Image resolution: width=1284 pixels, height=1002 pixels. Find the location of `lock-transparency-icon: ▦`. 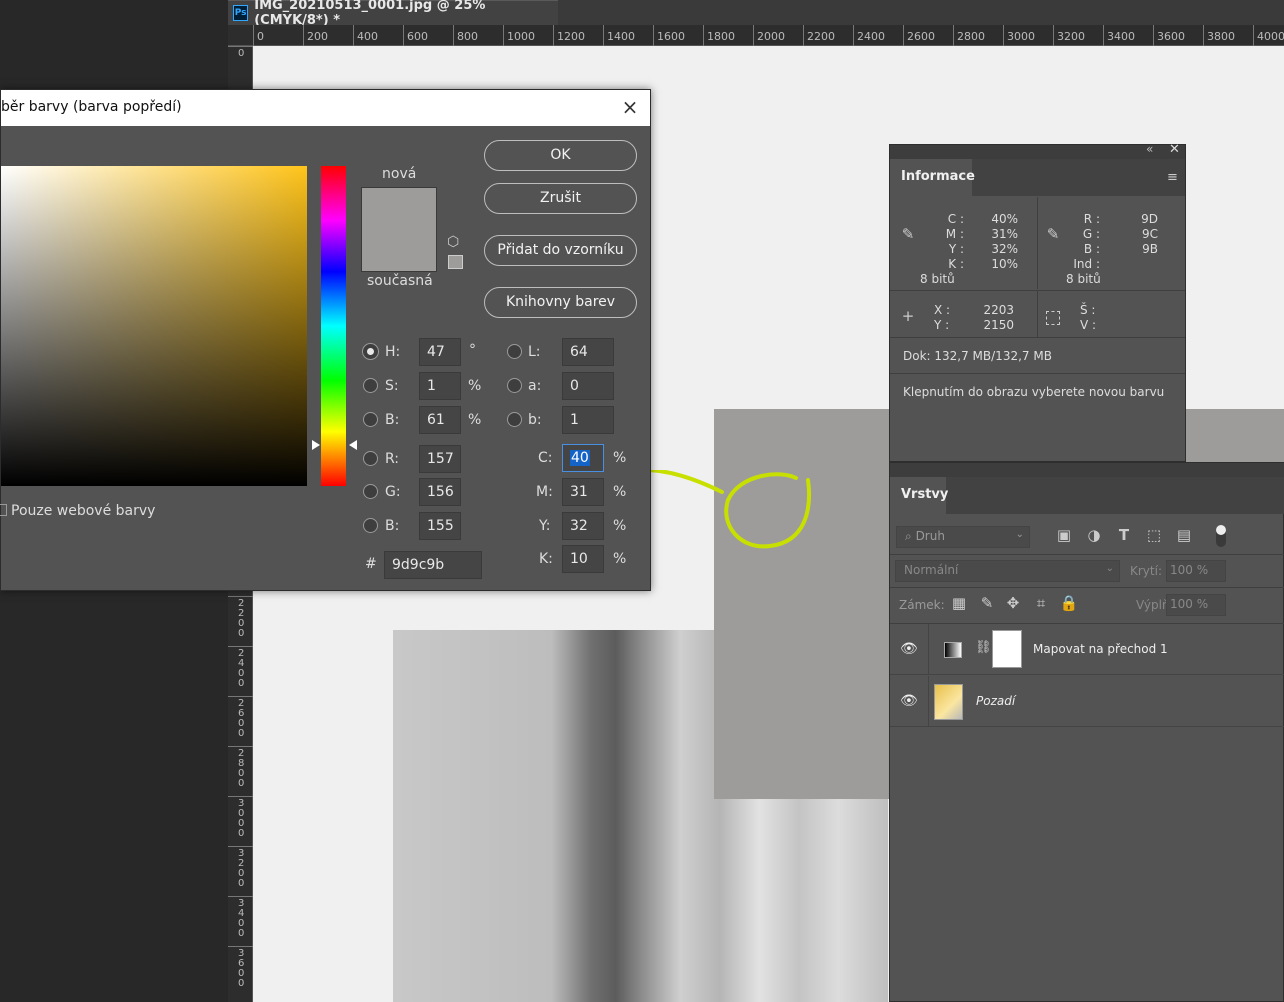

lock-transparency-icon: ▦ is located at coordinates (959, 603).